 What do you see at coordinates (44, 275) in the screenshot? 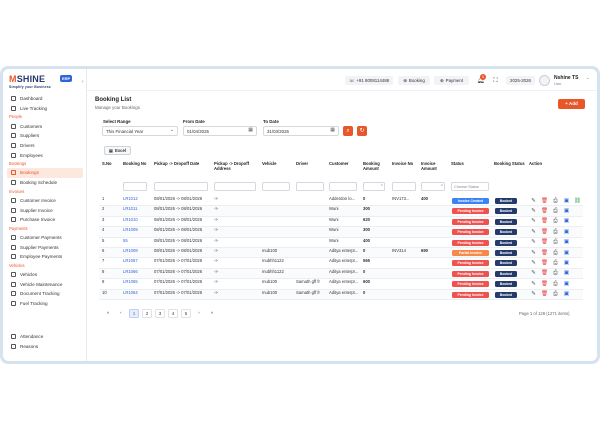
I see `sidebar-item-vehicles: Vehicles` at bounding box center [44, 275].